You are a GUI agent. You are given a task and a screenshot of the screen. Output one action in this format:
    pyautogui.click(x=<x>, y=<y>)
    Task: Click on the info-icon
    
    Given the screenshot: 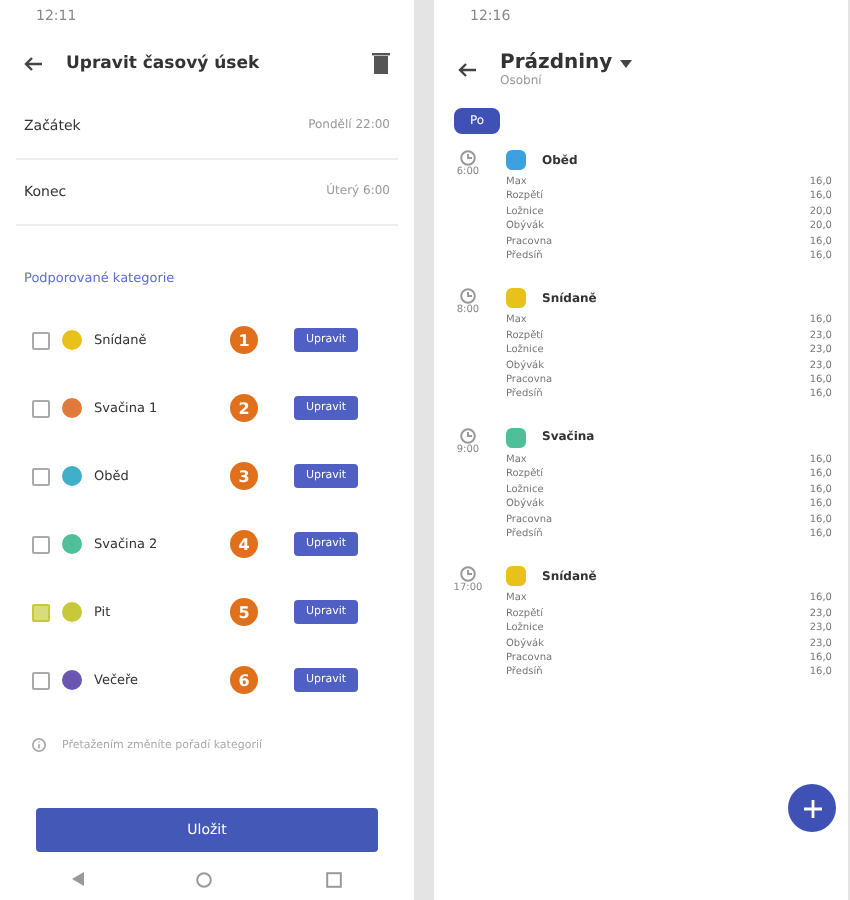 What is the action you would take?
    pyautogui.click(x=39, y=745)
    